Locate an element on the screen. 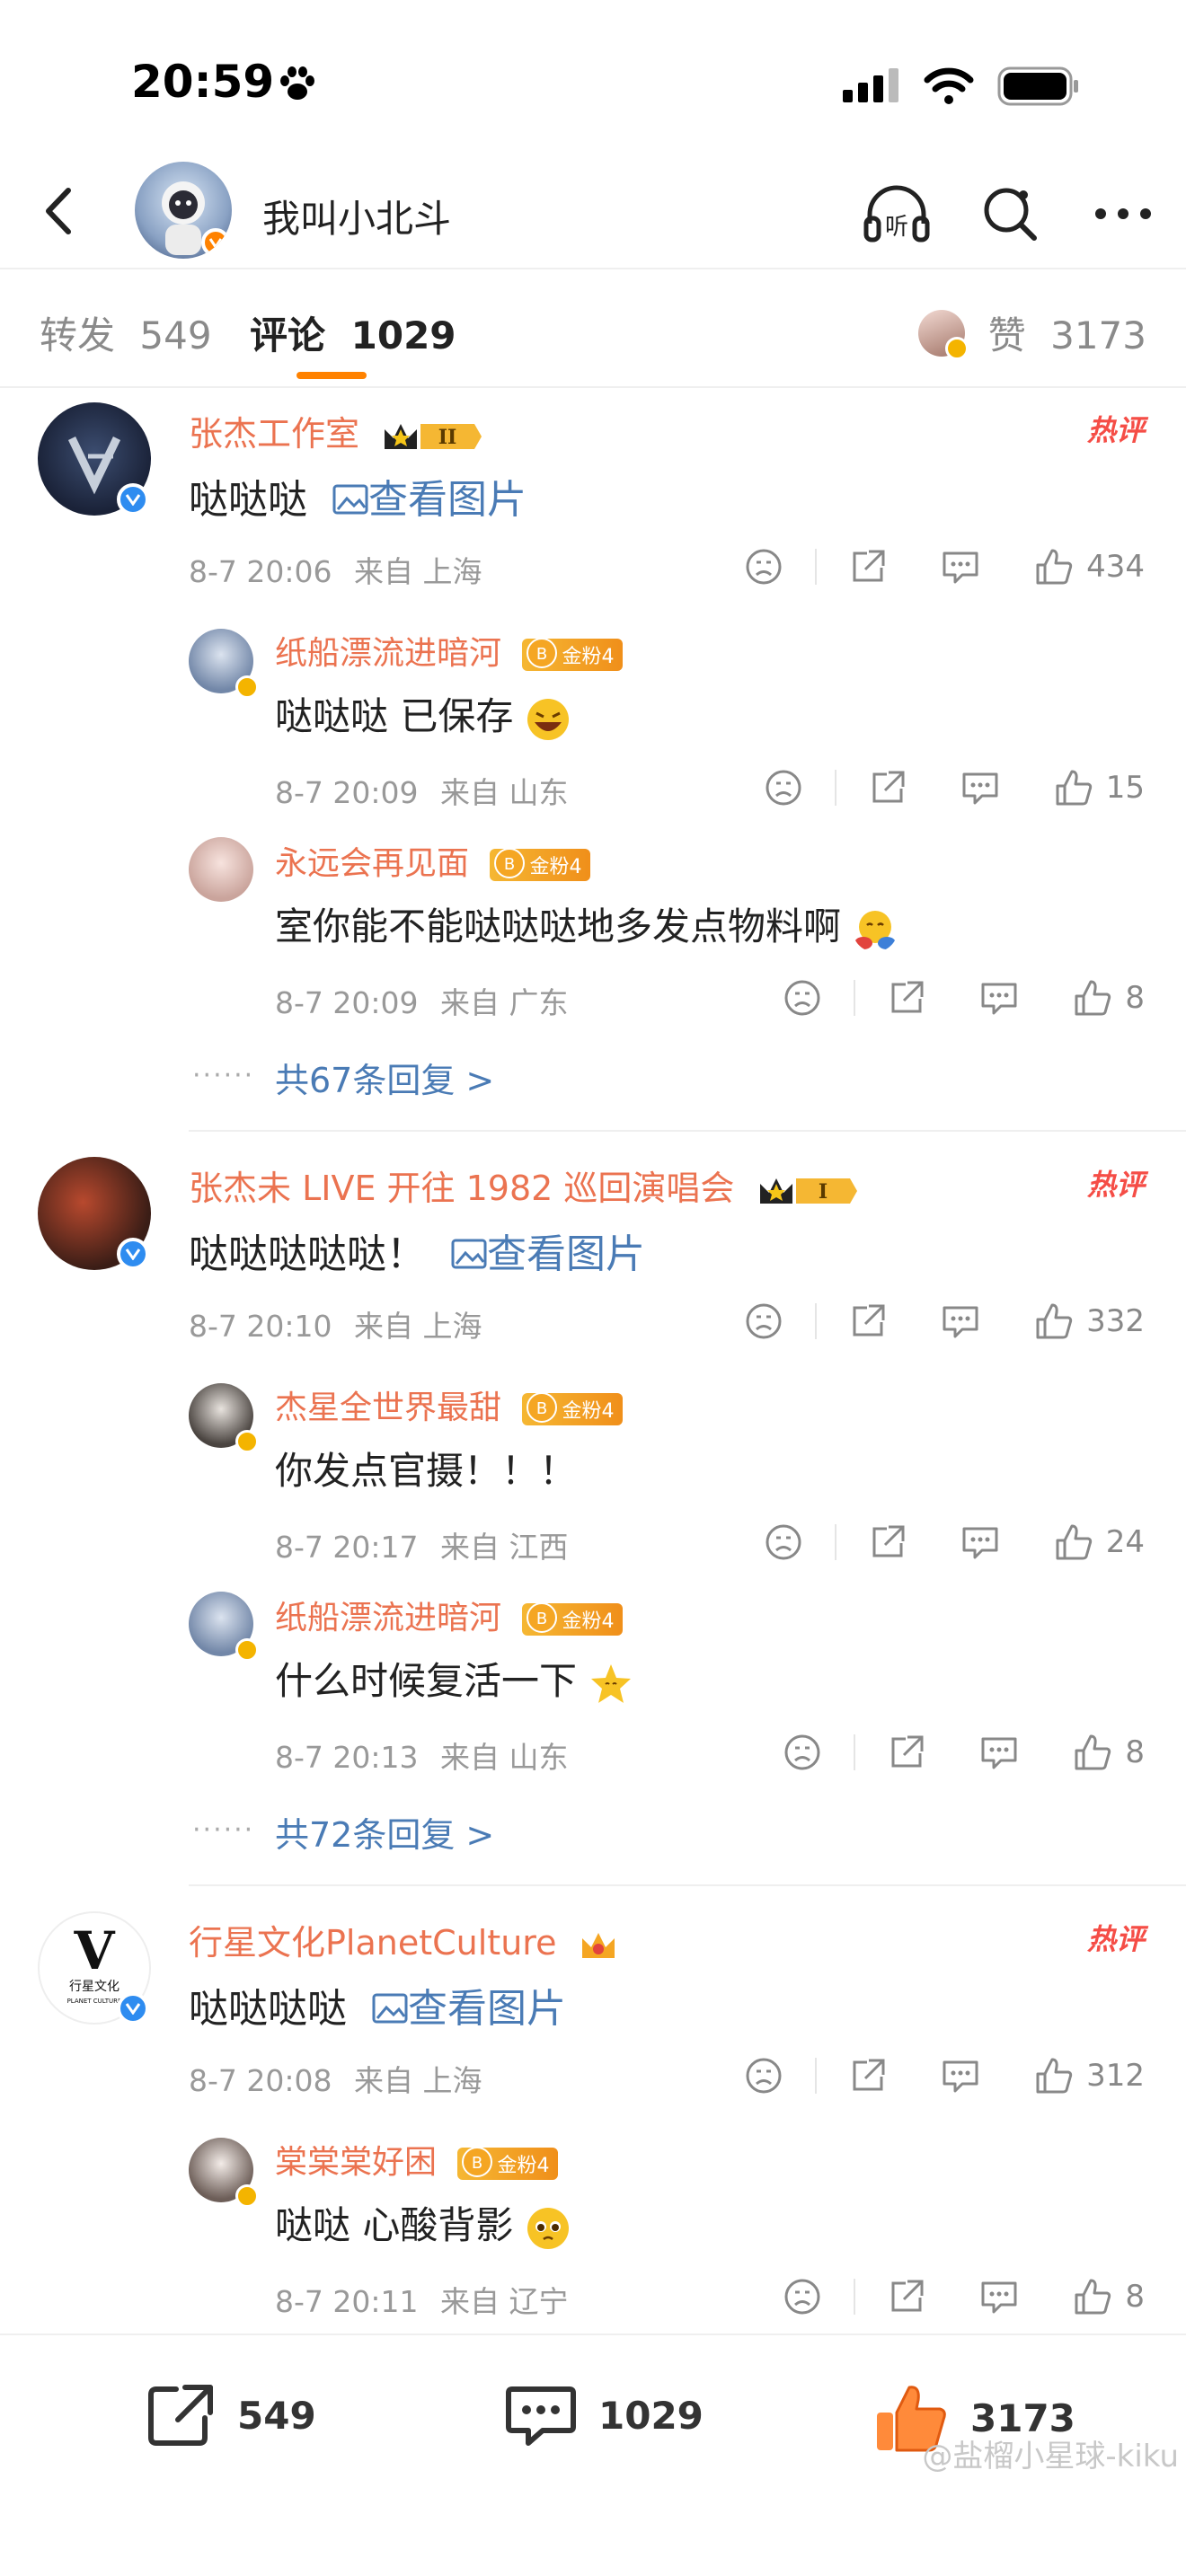 Image resolution: width=1186 pixels, height=2576 pixels. search-button is located at coordinates (1010, 214).